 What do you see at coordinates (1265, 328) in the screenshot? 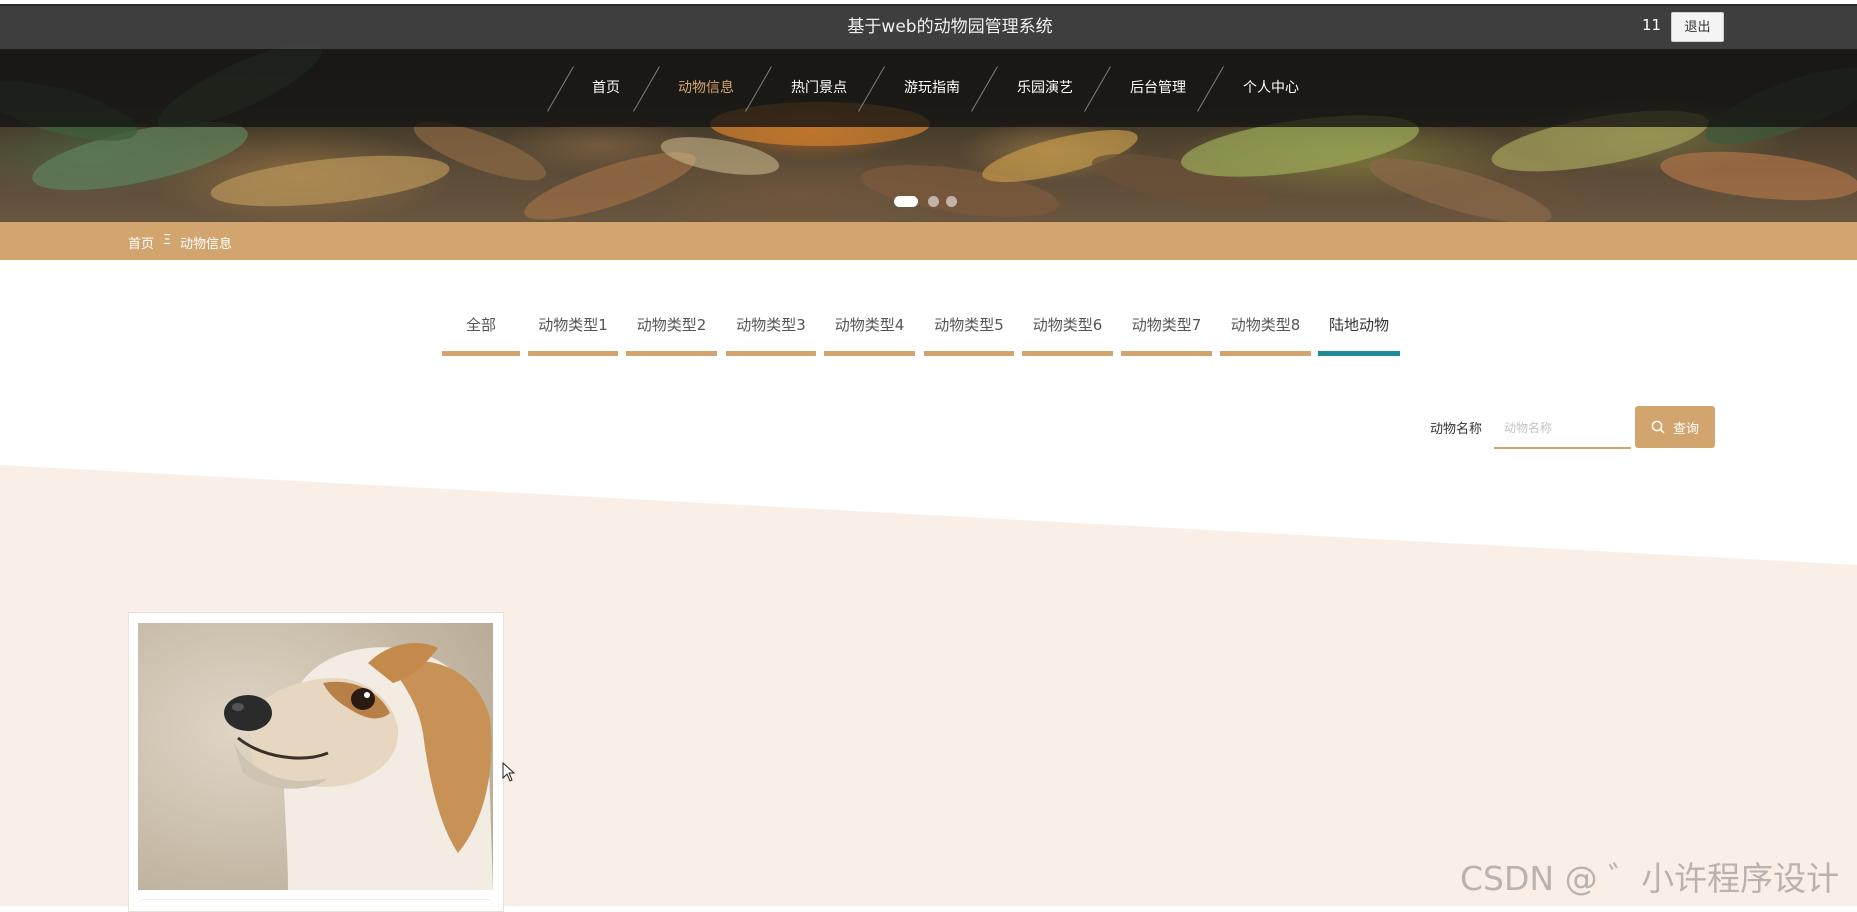
I see `tab-type-8: 动物类型8` at bounding box center [1265, 328].